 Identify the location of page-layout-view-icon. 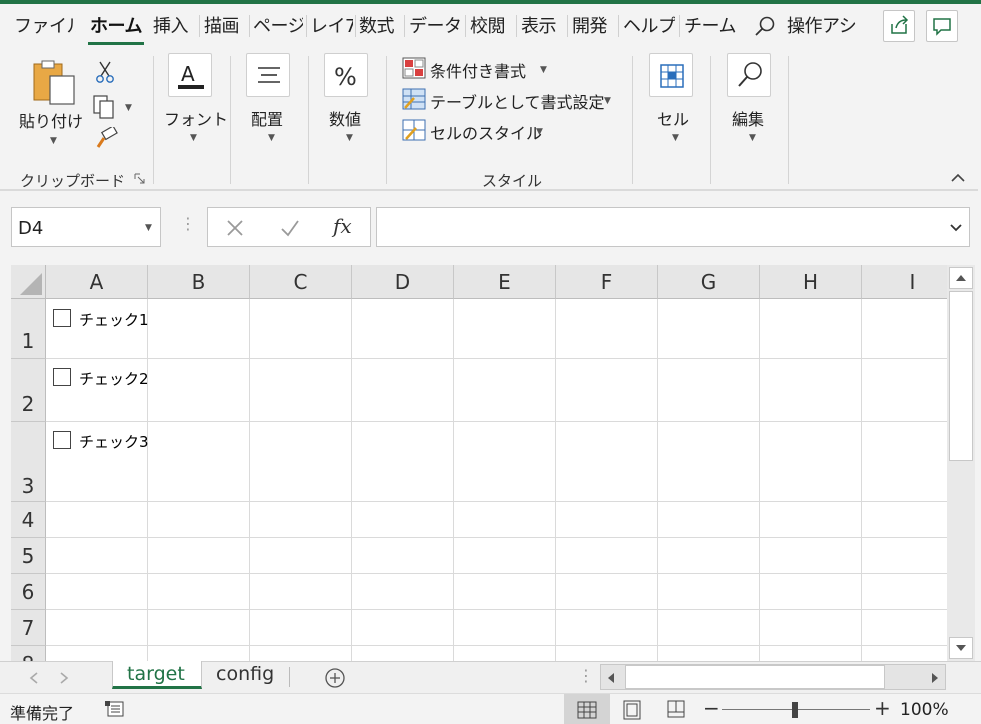
(632, 710).